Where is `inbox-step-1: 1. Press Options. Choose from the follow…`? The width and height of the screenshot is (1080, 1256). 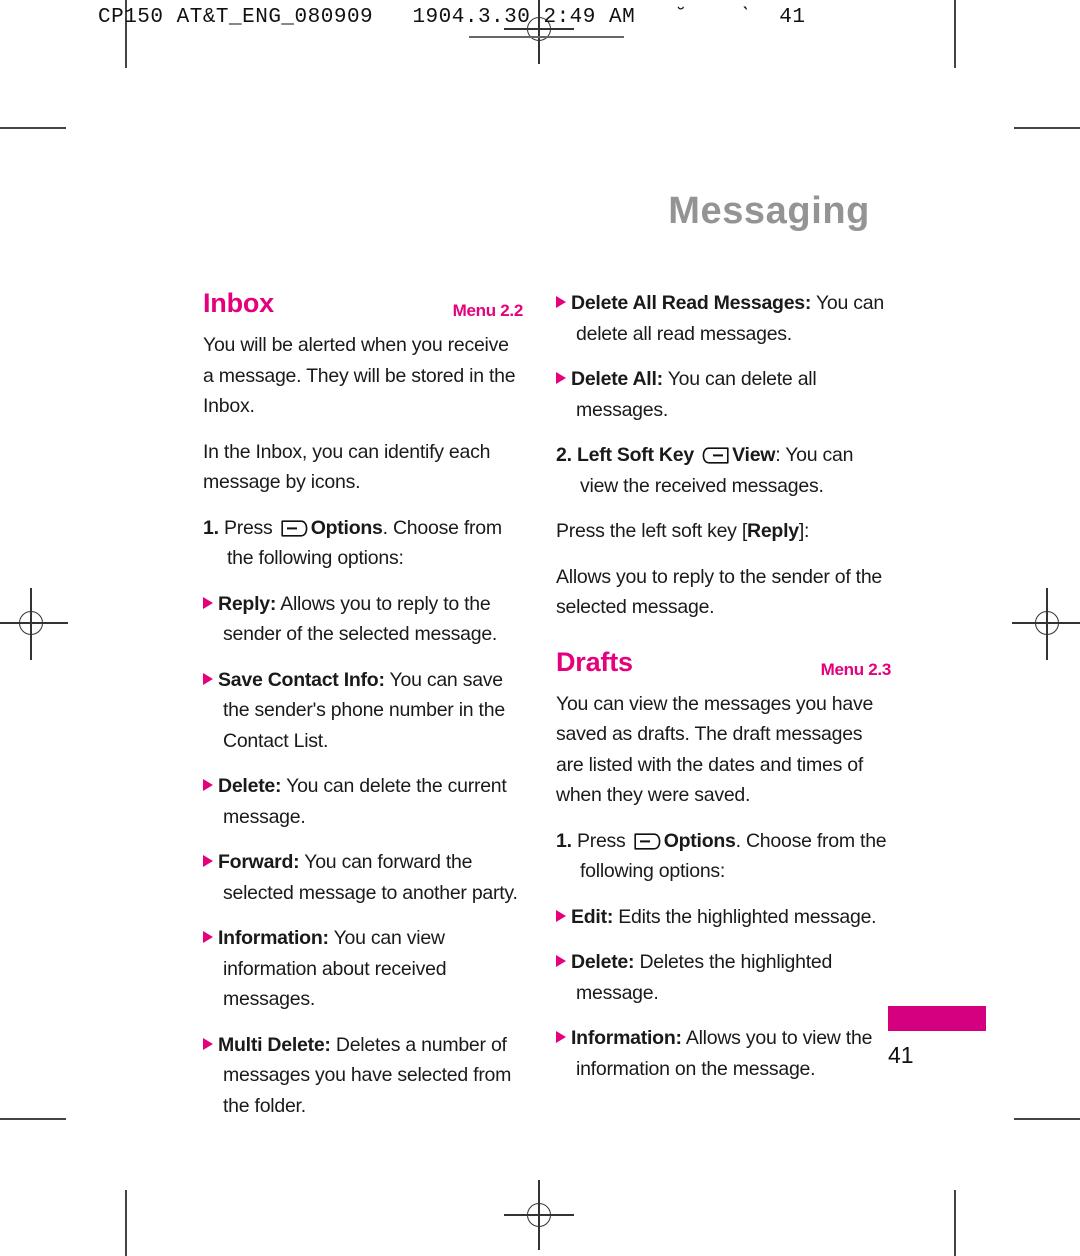
inbox-step-1: 1. Press Options. Choose from the follow… is located at coordinates (363, 543).